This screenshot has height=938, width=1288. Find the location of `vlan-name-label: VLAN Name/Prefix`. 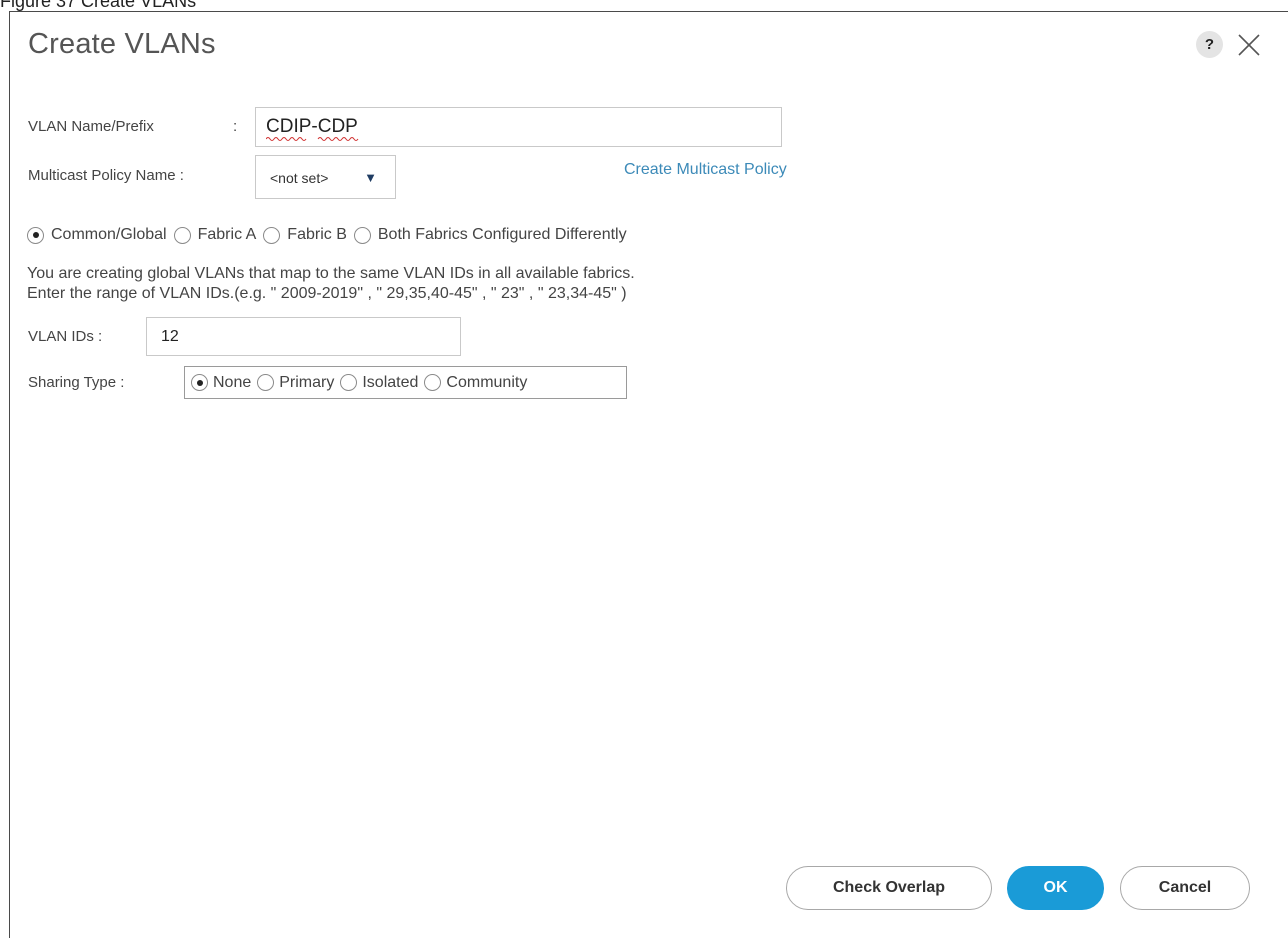

vlan-name-label: VLAN Name/Prefix is located at coordinates (91, 126).